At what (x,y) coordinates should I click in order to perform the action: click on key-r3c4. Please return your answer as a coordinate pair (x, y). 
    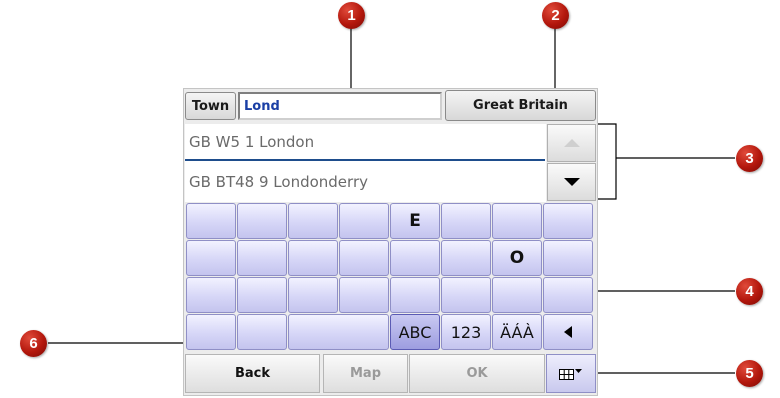
    Looking at the image, I should click on (364, 295).